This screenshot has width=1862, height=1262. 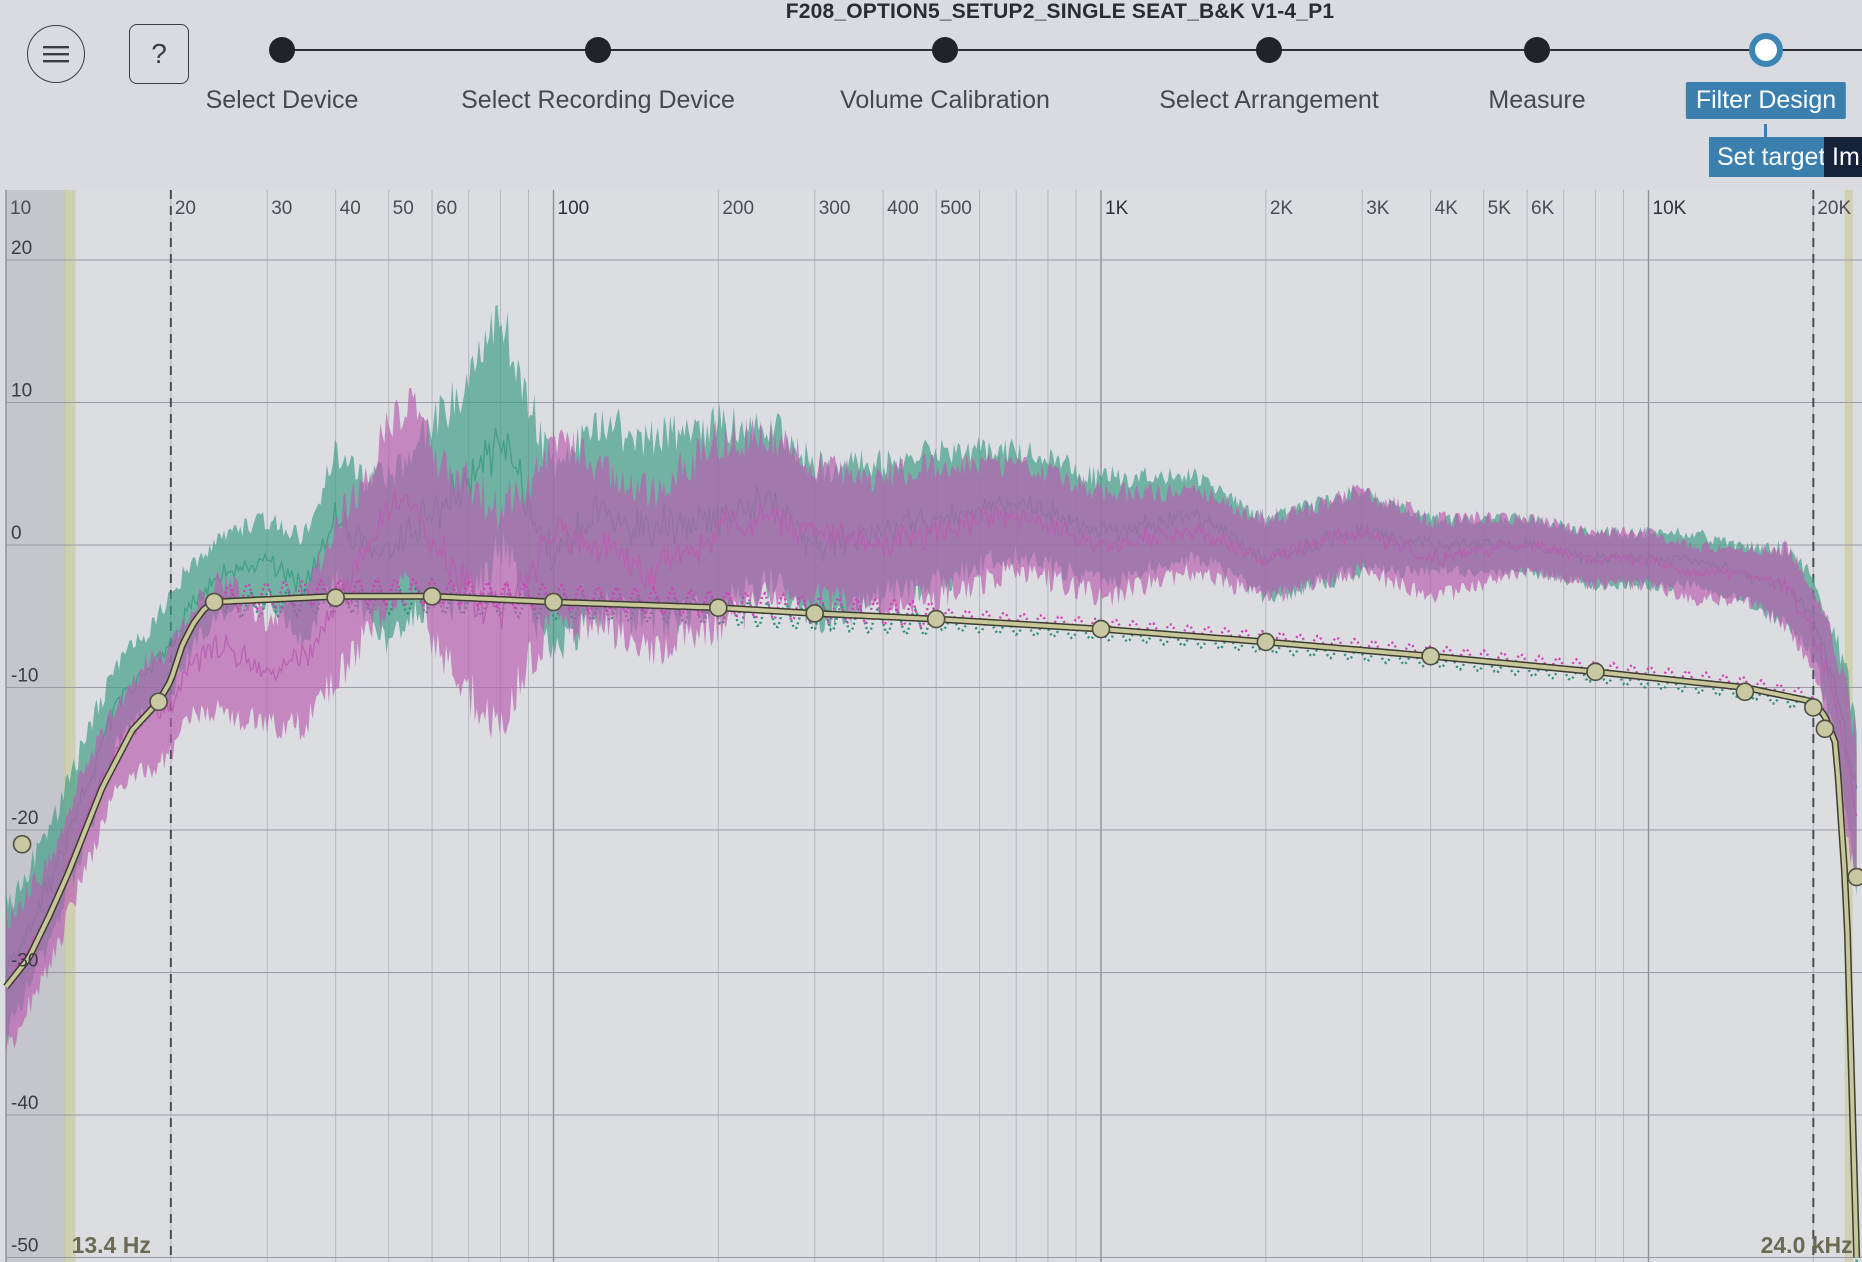 I want to click on db-tick-label: 0, so click(x=16, y=533).